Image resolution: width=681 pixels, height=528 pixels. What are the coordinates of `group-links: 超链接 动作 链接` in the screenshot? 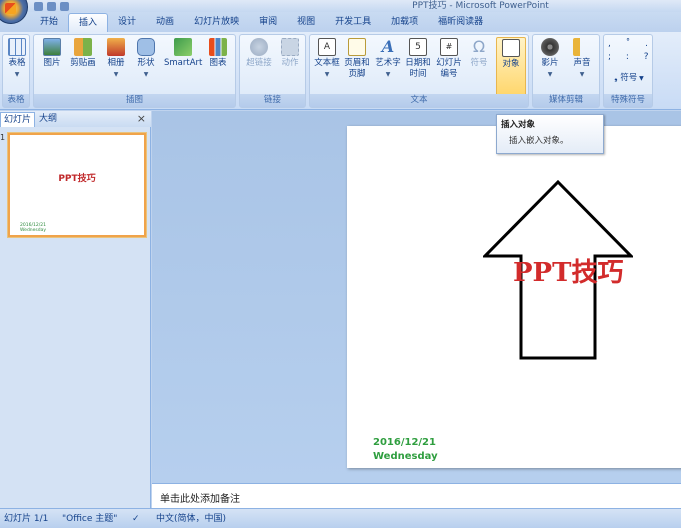 It's located at (272, 71).